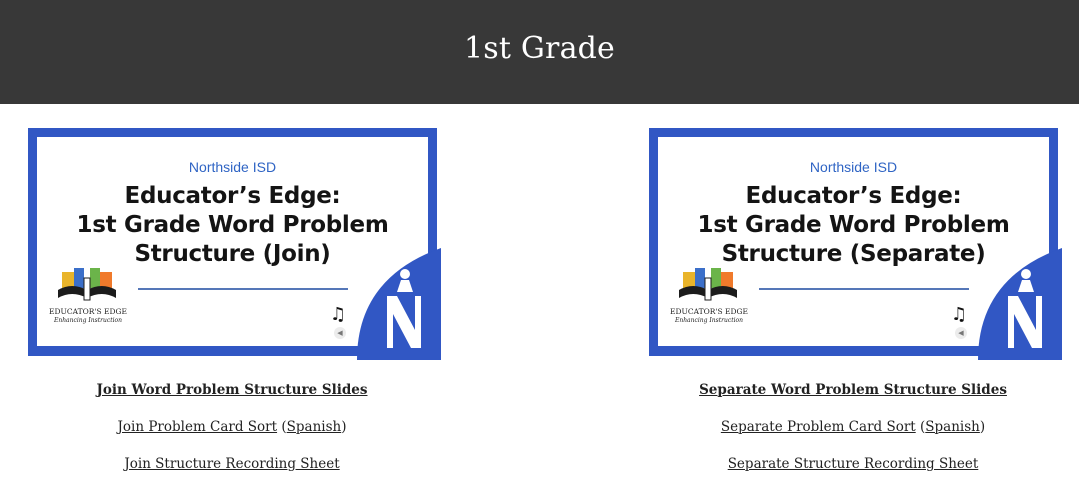  I want to click on separate-slides-link: Separate Word Problem Structure Slides, so click(853, 390).